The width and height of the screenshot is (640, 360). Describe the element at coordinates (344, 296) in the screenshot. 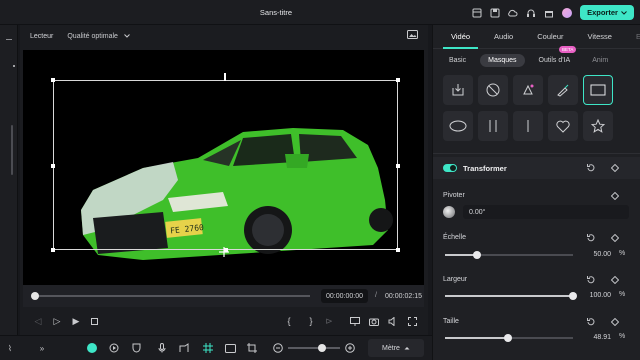

I see `current-time: 00:00:00:00` at that location.